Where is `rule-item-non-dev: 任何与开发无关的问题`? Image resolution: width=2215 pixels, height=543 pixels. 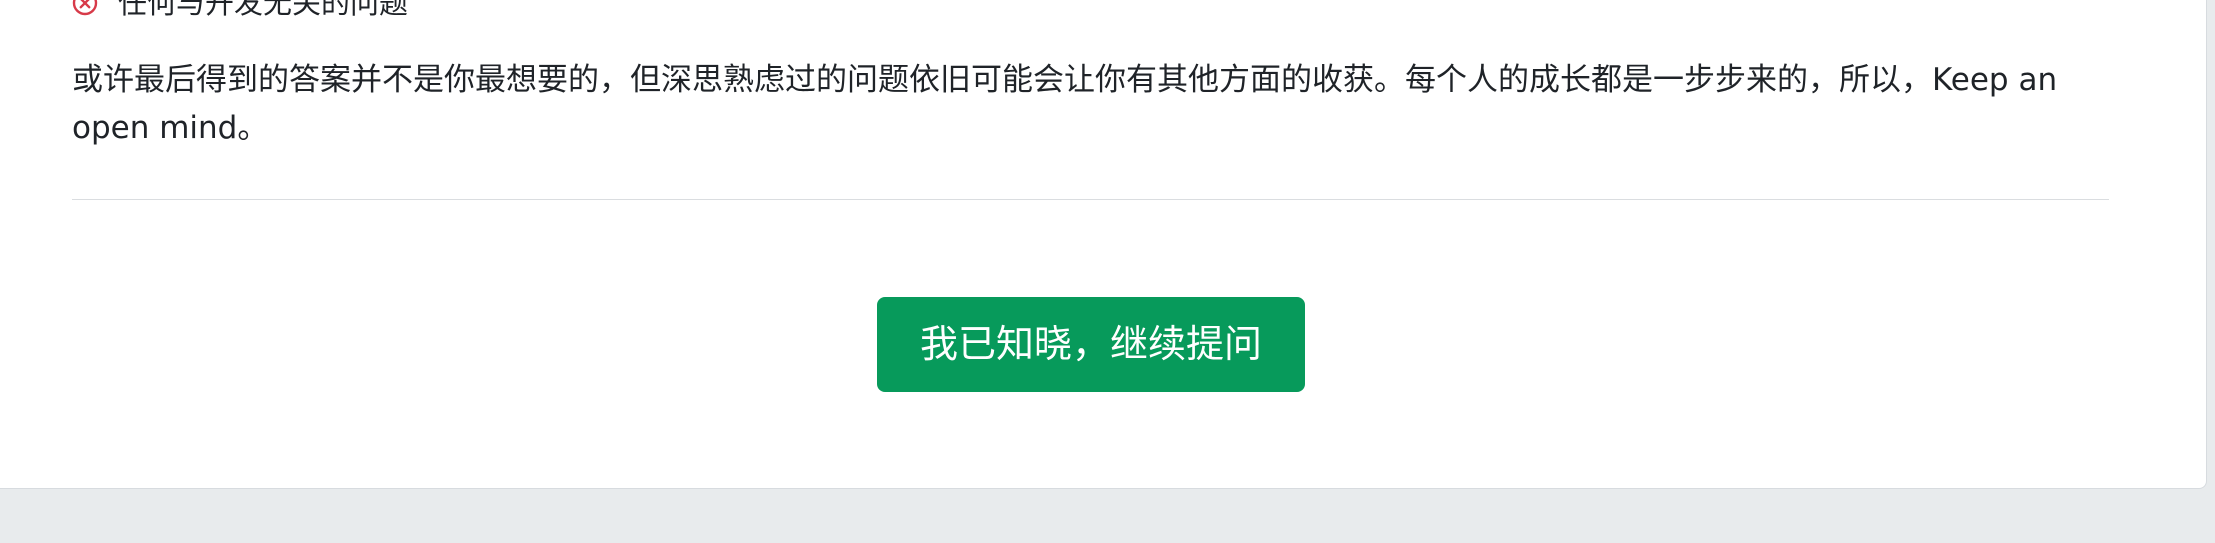 rule-item-non-dev: 任何与开发无关的问题 is located at coordinates (240, 10).